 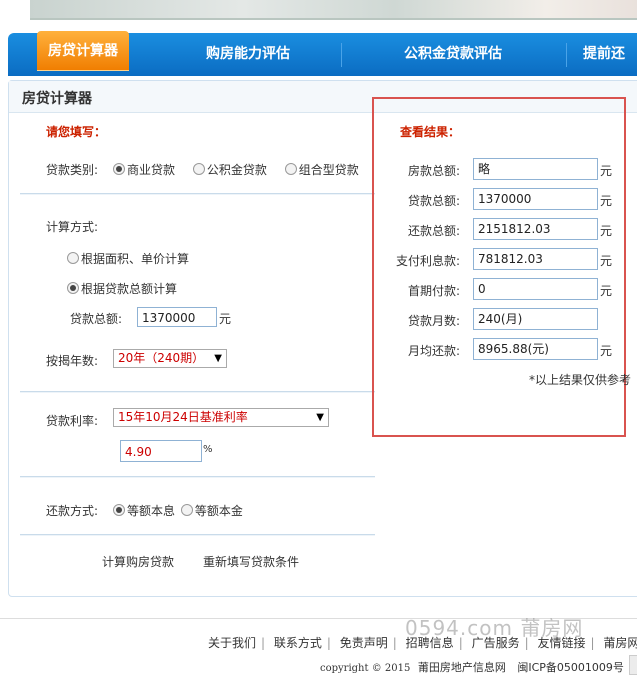 I want to click on result-loan-total: 1370000, so click(x=535, y=199).